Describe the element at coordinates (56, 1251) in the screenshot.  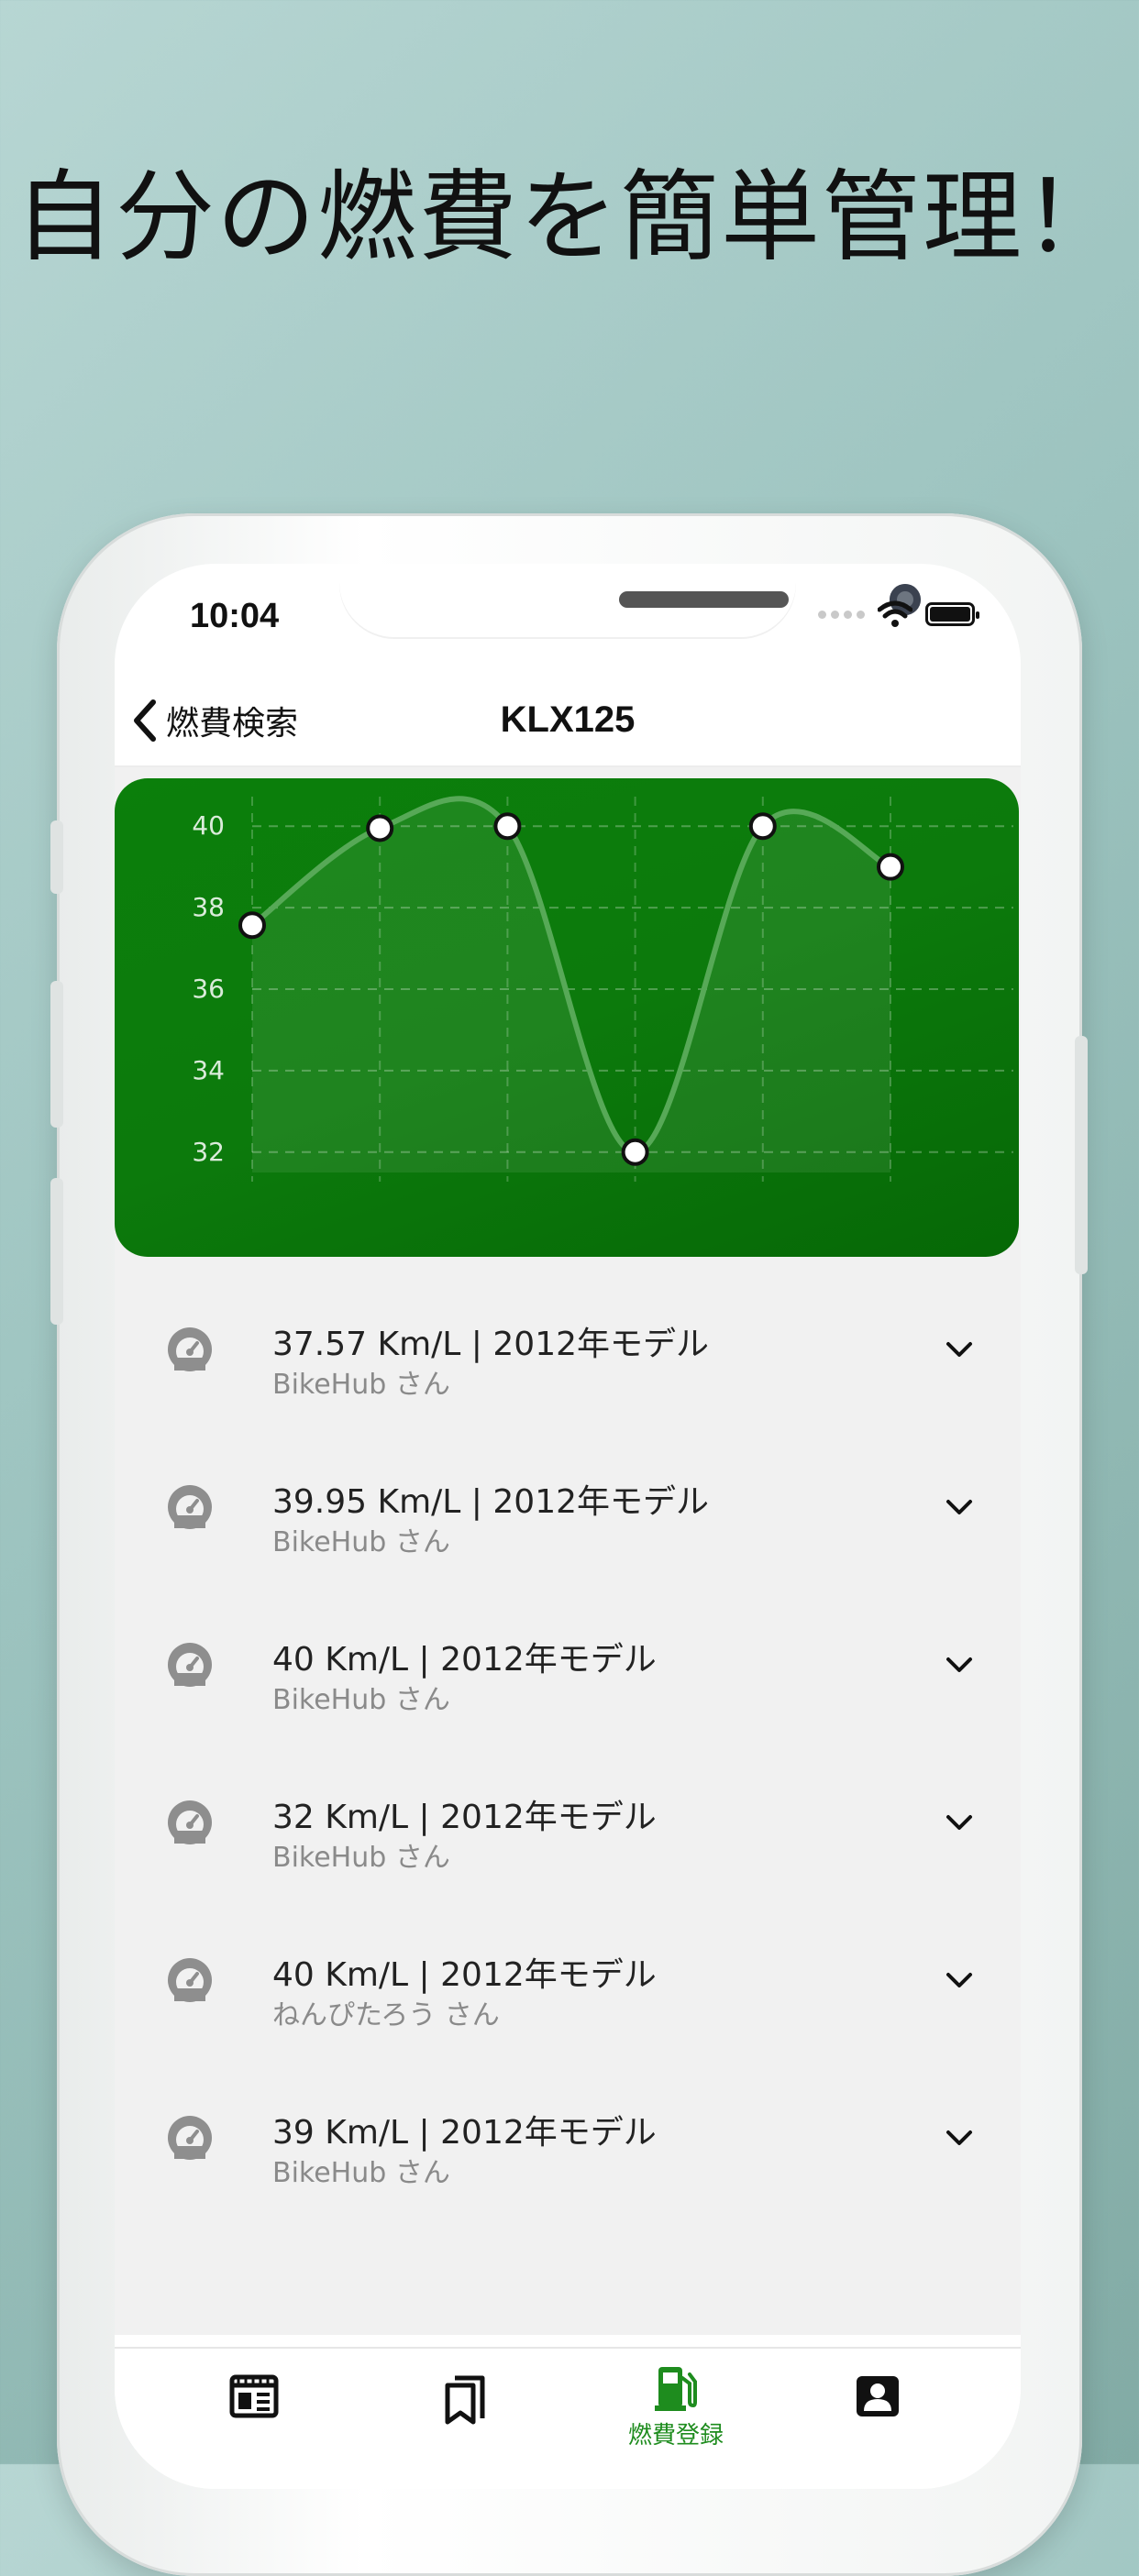
I see `side-button-volume-down` at that location.